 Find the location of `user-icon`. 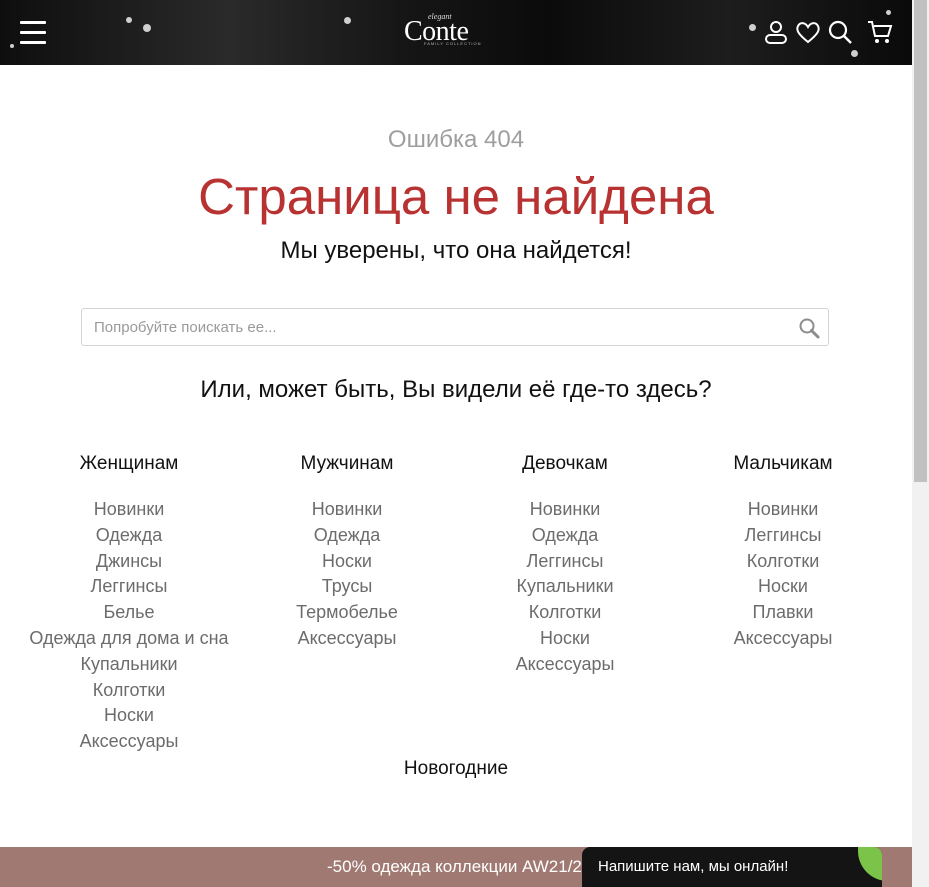

user-icon is located at coordinates (776, 32).